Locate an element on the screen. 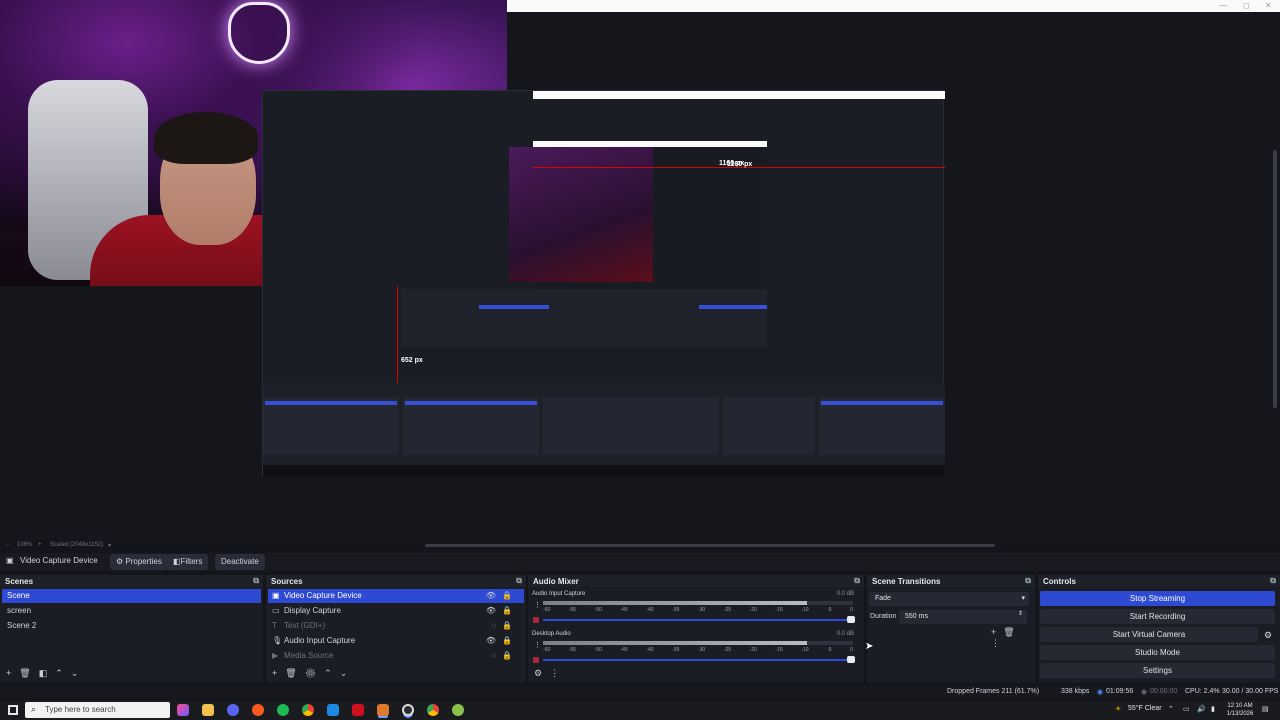 This screenshot has height=720, width=1280. scene-item: screen is located at coordinates (131, 611).